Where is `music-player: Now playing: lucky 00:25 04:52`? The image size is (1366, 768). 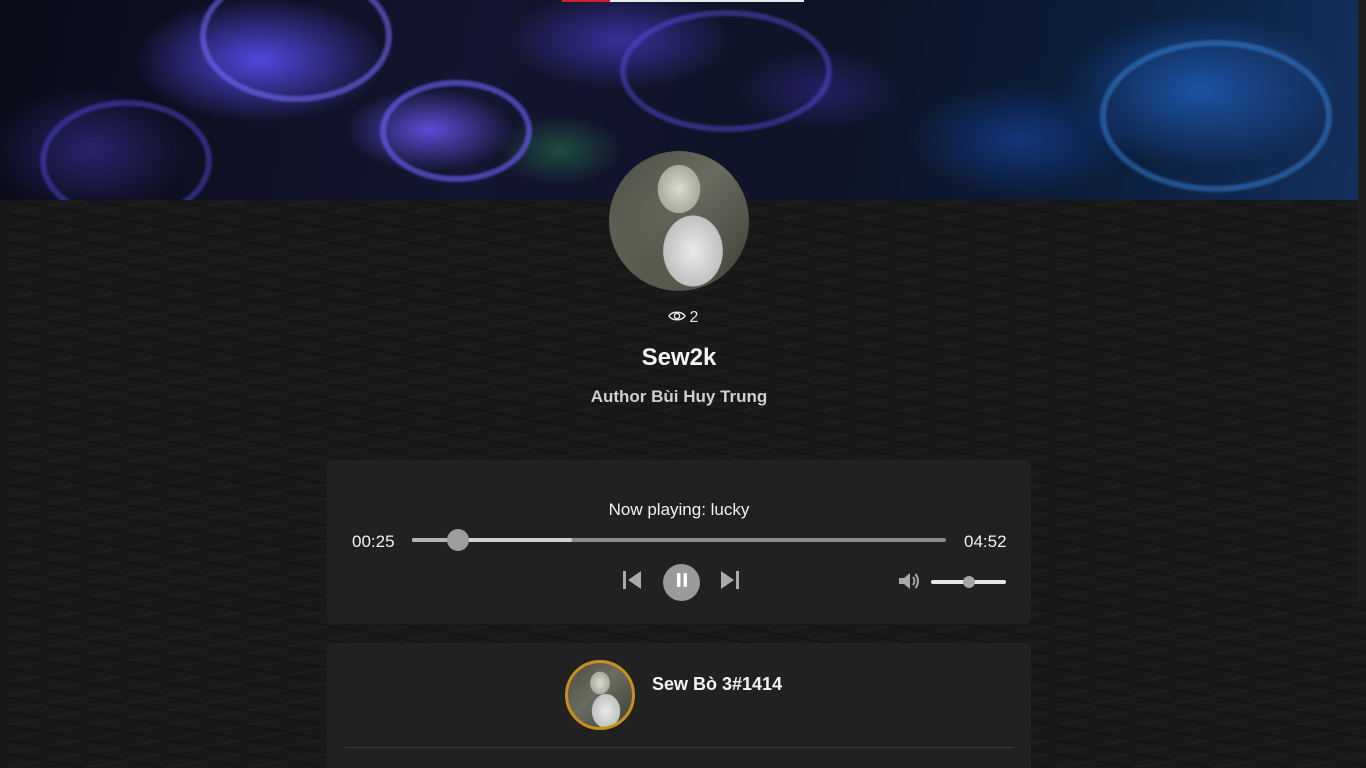
music-player: Now playing: lucky 00:25 04:52 is located at coordinates (679, 542).